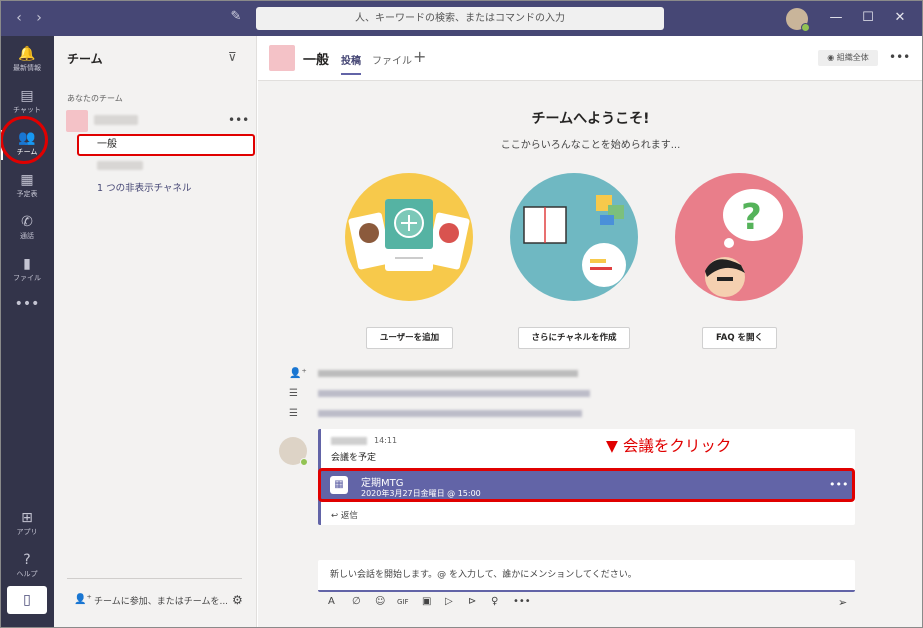  What do you see at coordinates (19, 18) in the screenshot?
I see `back-arrow-icon: ‹` at bounding box center [19, 18].